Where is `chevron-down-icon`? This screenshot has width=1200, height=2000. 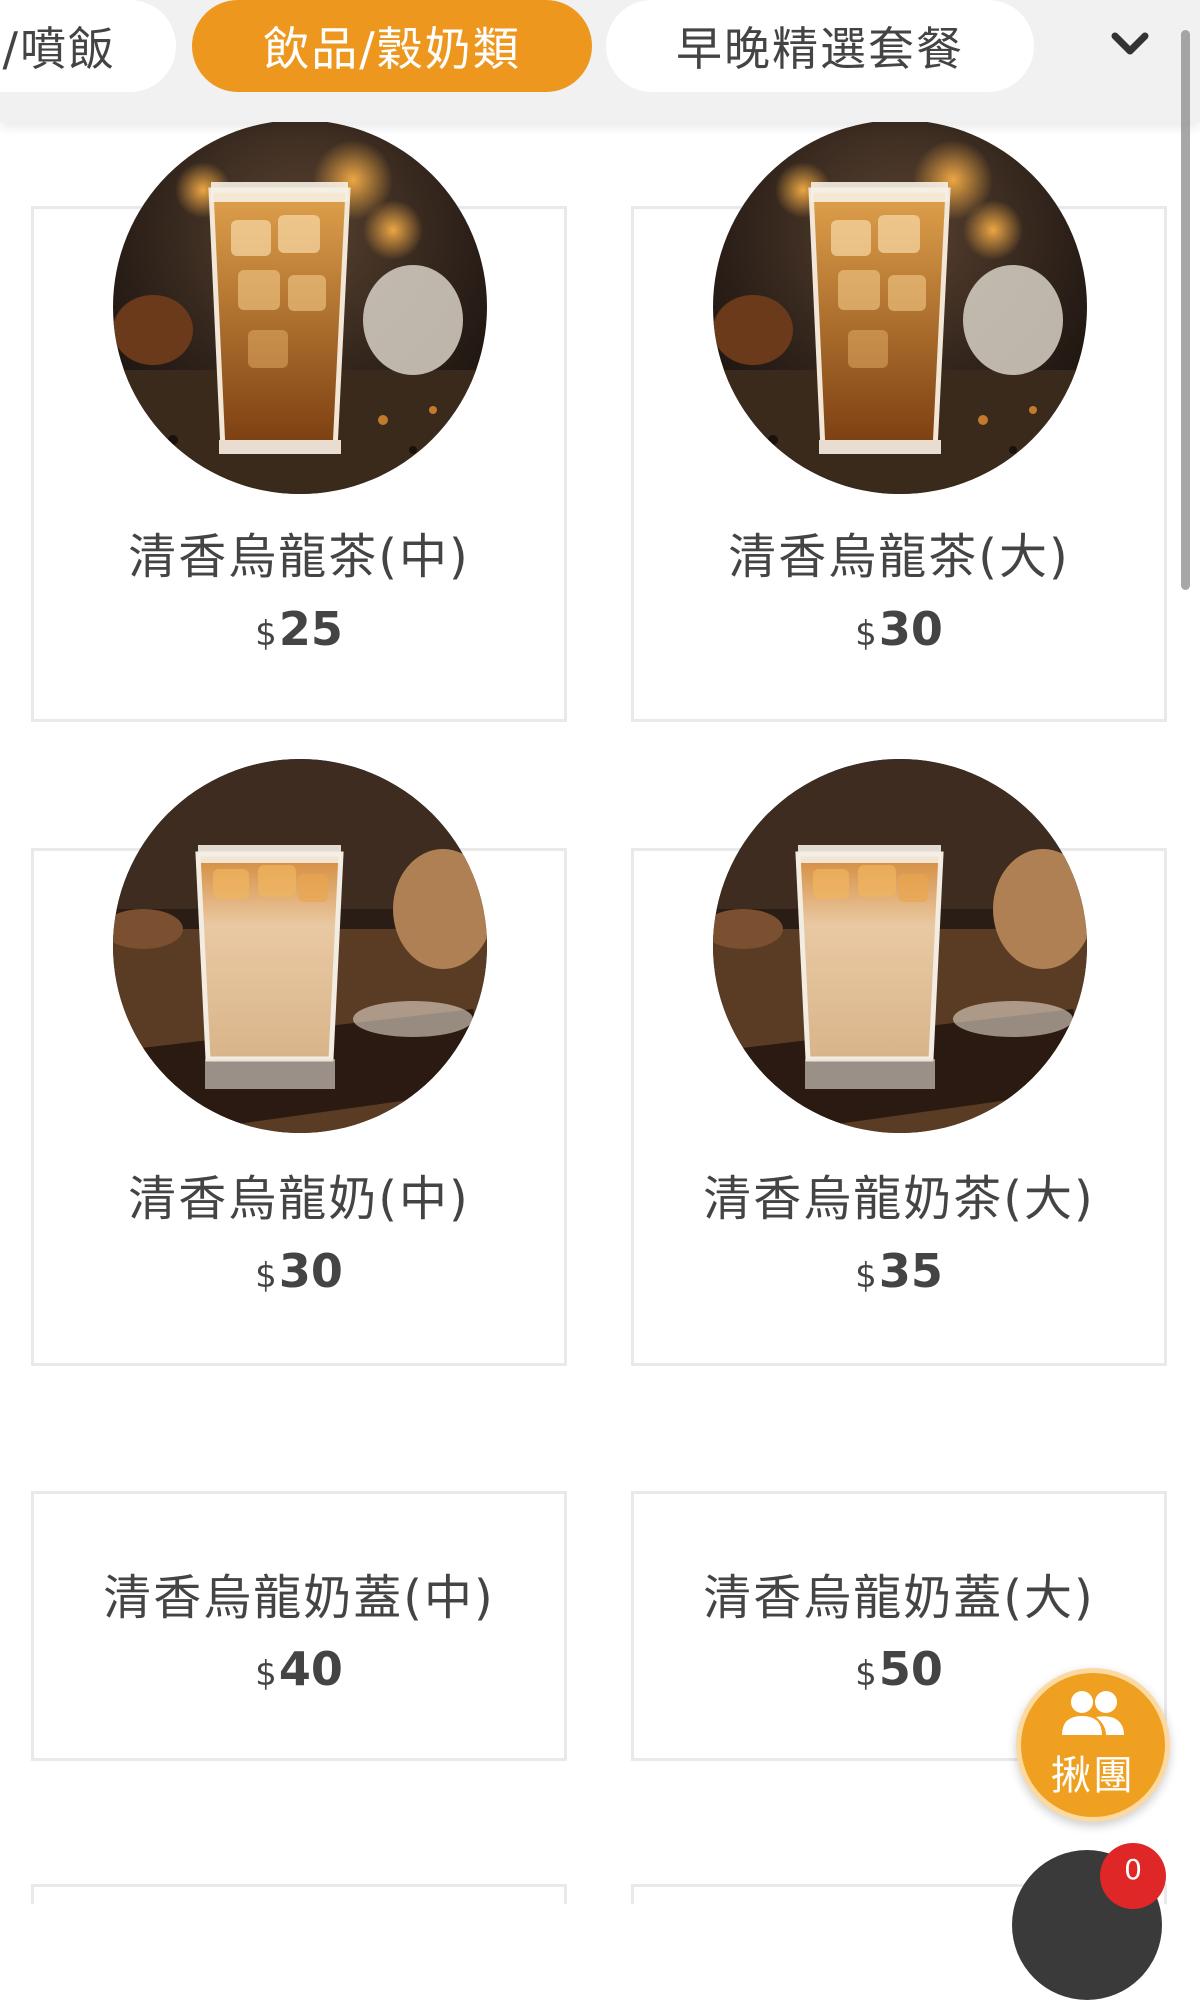
chevron-down-icon is located at coordinates (1130, 43).